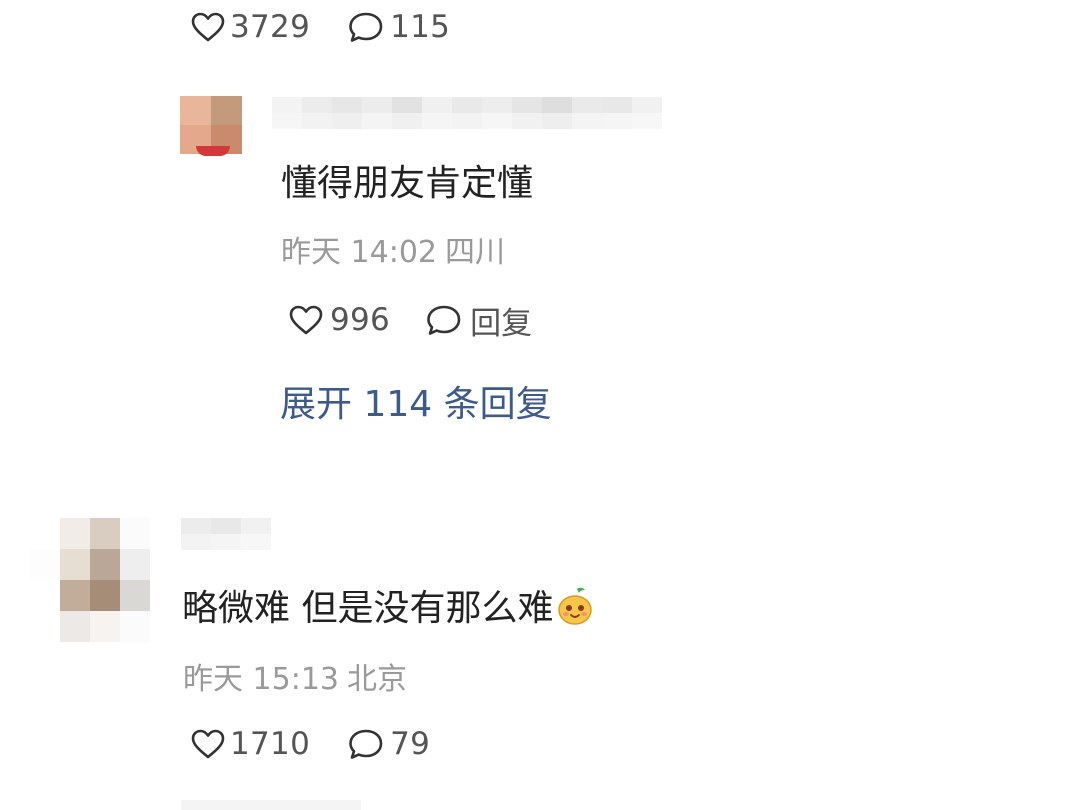 Image resolution: width=1080 pixels, height=810 pixels. I want to click on comment-text: 略微难 但是没有那么难, so click(368, 608).